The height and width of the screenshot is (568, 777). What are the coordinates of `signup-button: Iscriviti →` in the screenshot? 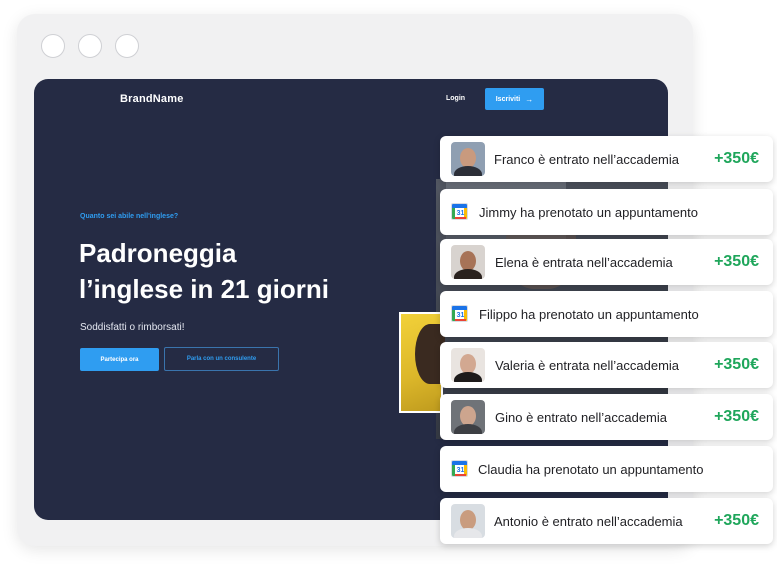 It's located at (514, 99).